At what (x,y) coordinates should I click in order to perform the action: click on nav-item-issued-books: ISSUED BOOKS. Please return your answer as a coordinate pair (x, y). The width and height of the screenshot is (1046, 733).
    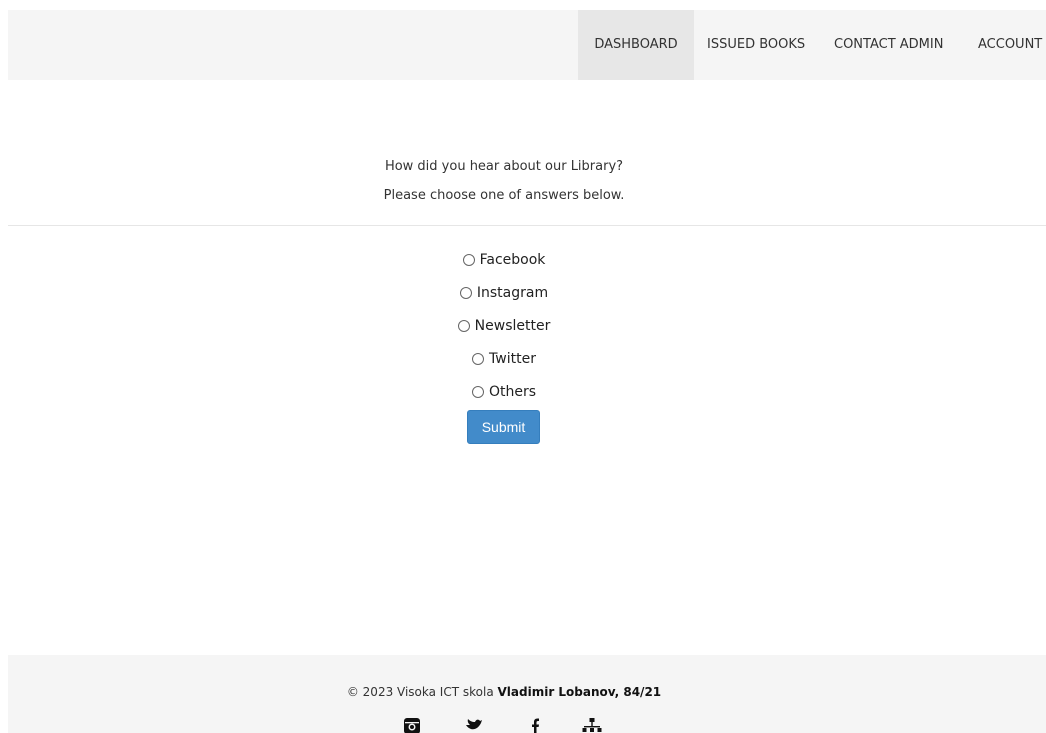
    Looking at the image, I should click on (757, 45).